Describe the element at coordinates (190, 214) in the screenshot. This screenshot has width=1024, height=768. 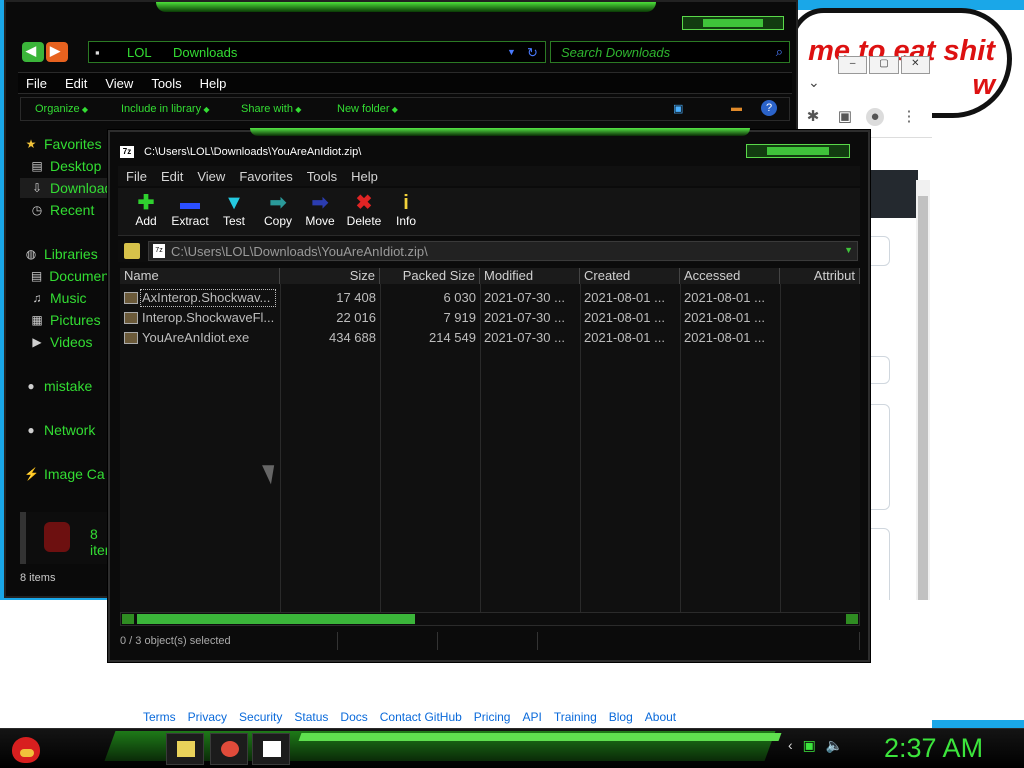
I see `extract-button: ▬ Extract` at that location.